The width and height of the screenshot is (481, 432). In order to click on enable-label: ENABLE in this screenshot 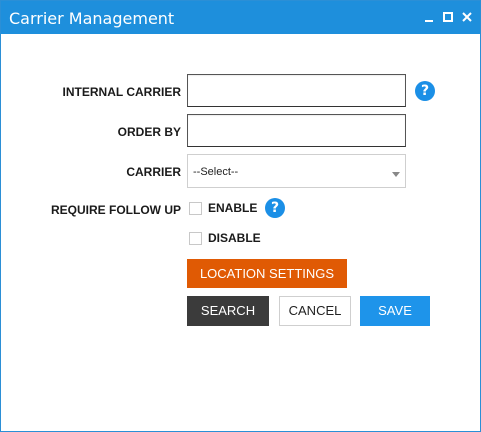, I will do `click(233, 208)`.